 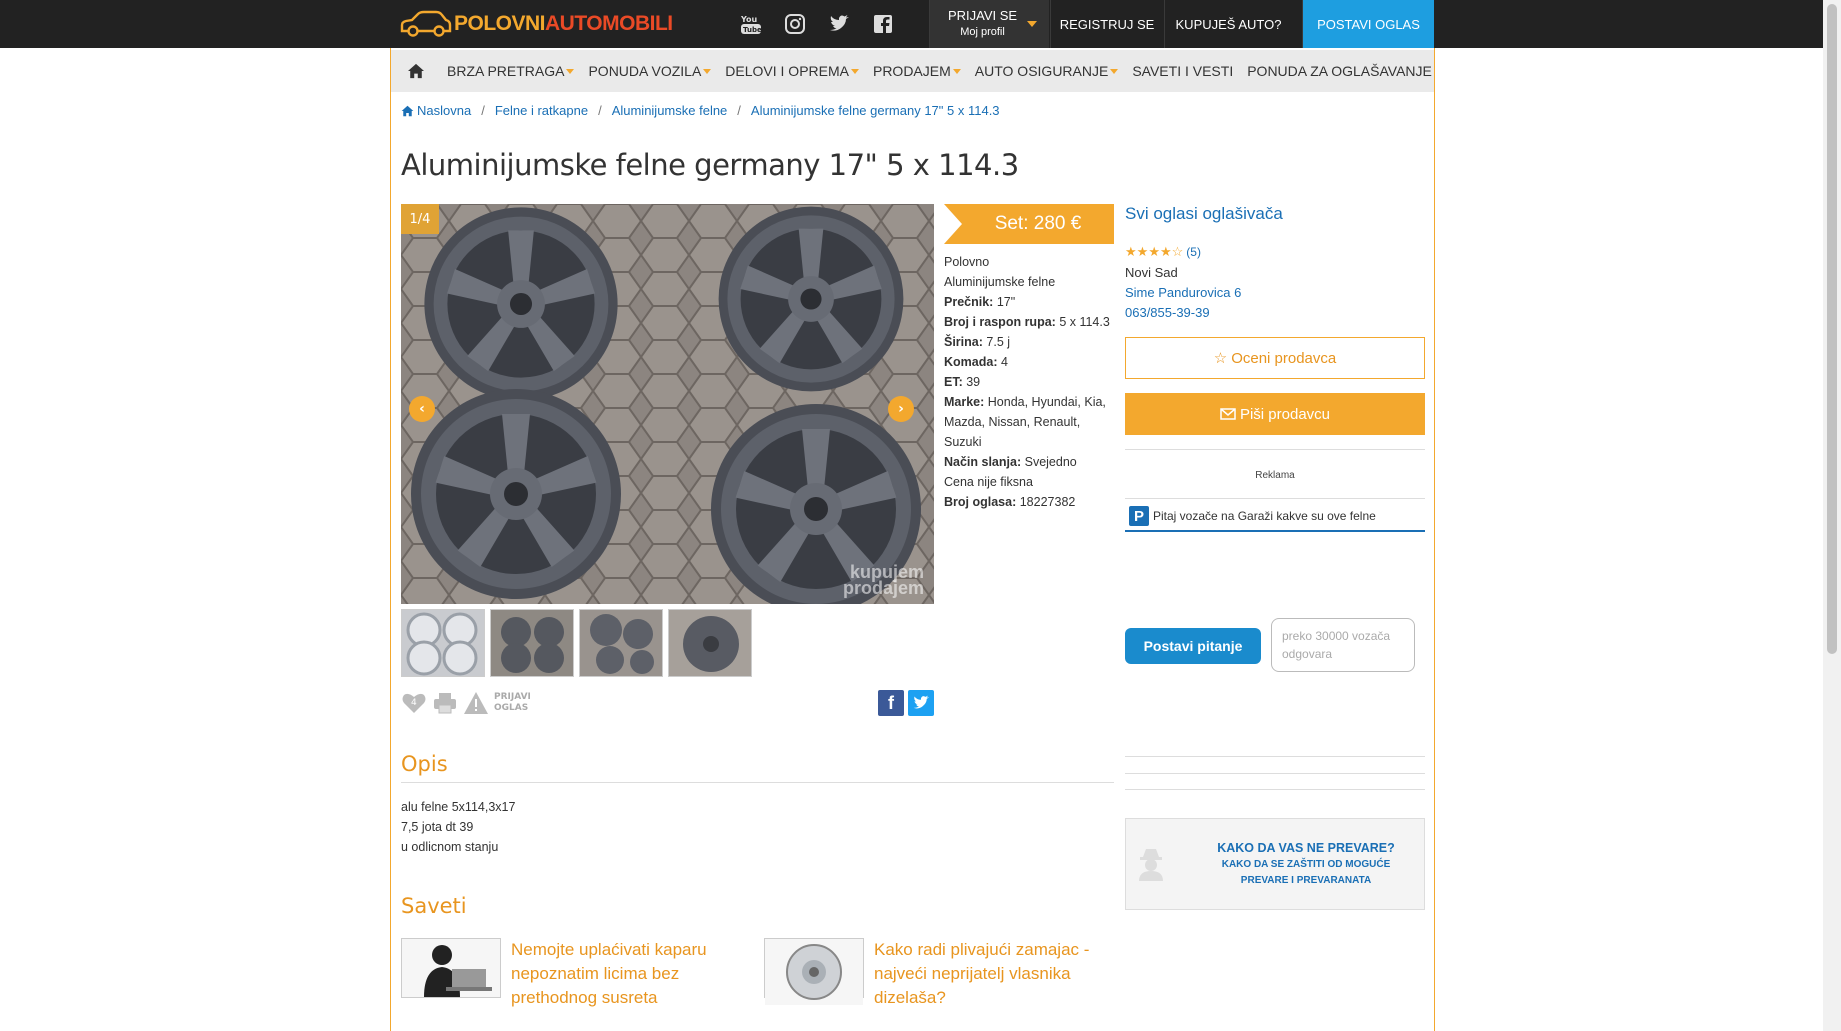 I want to click on description-line: 7,5 jota dt 39, so click(x=437, y=827).